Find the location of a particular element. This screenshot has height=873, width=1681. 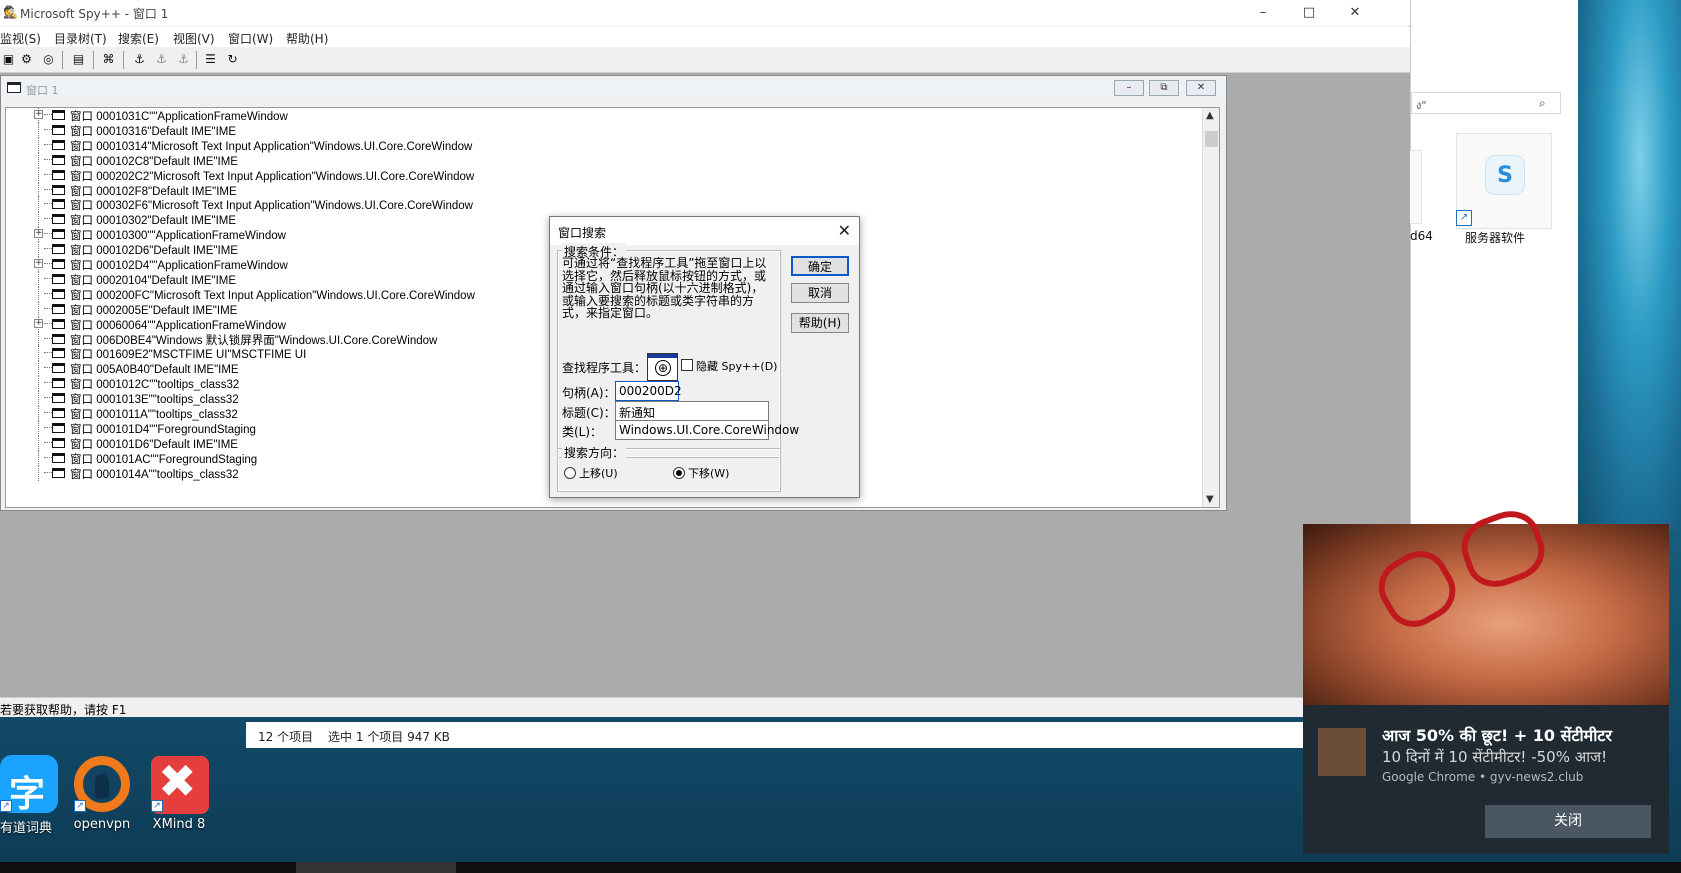

tree-row-label: 窗口 0001013E""tooltips_class32 is located at coordinates (154, 400).